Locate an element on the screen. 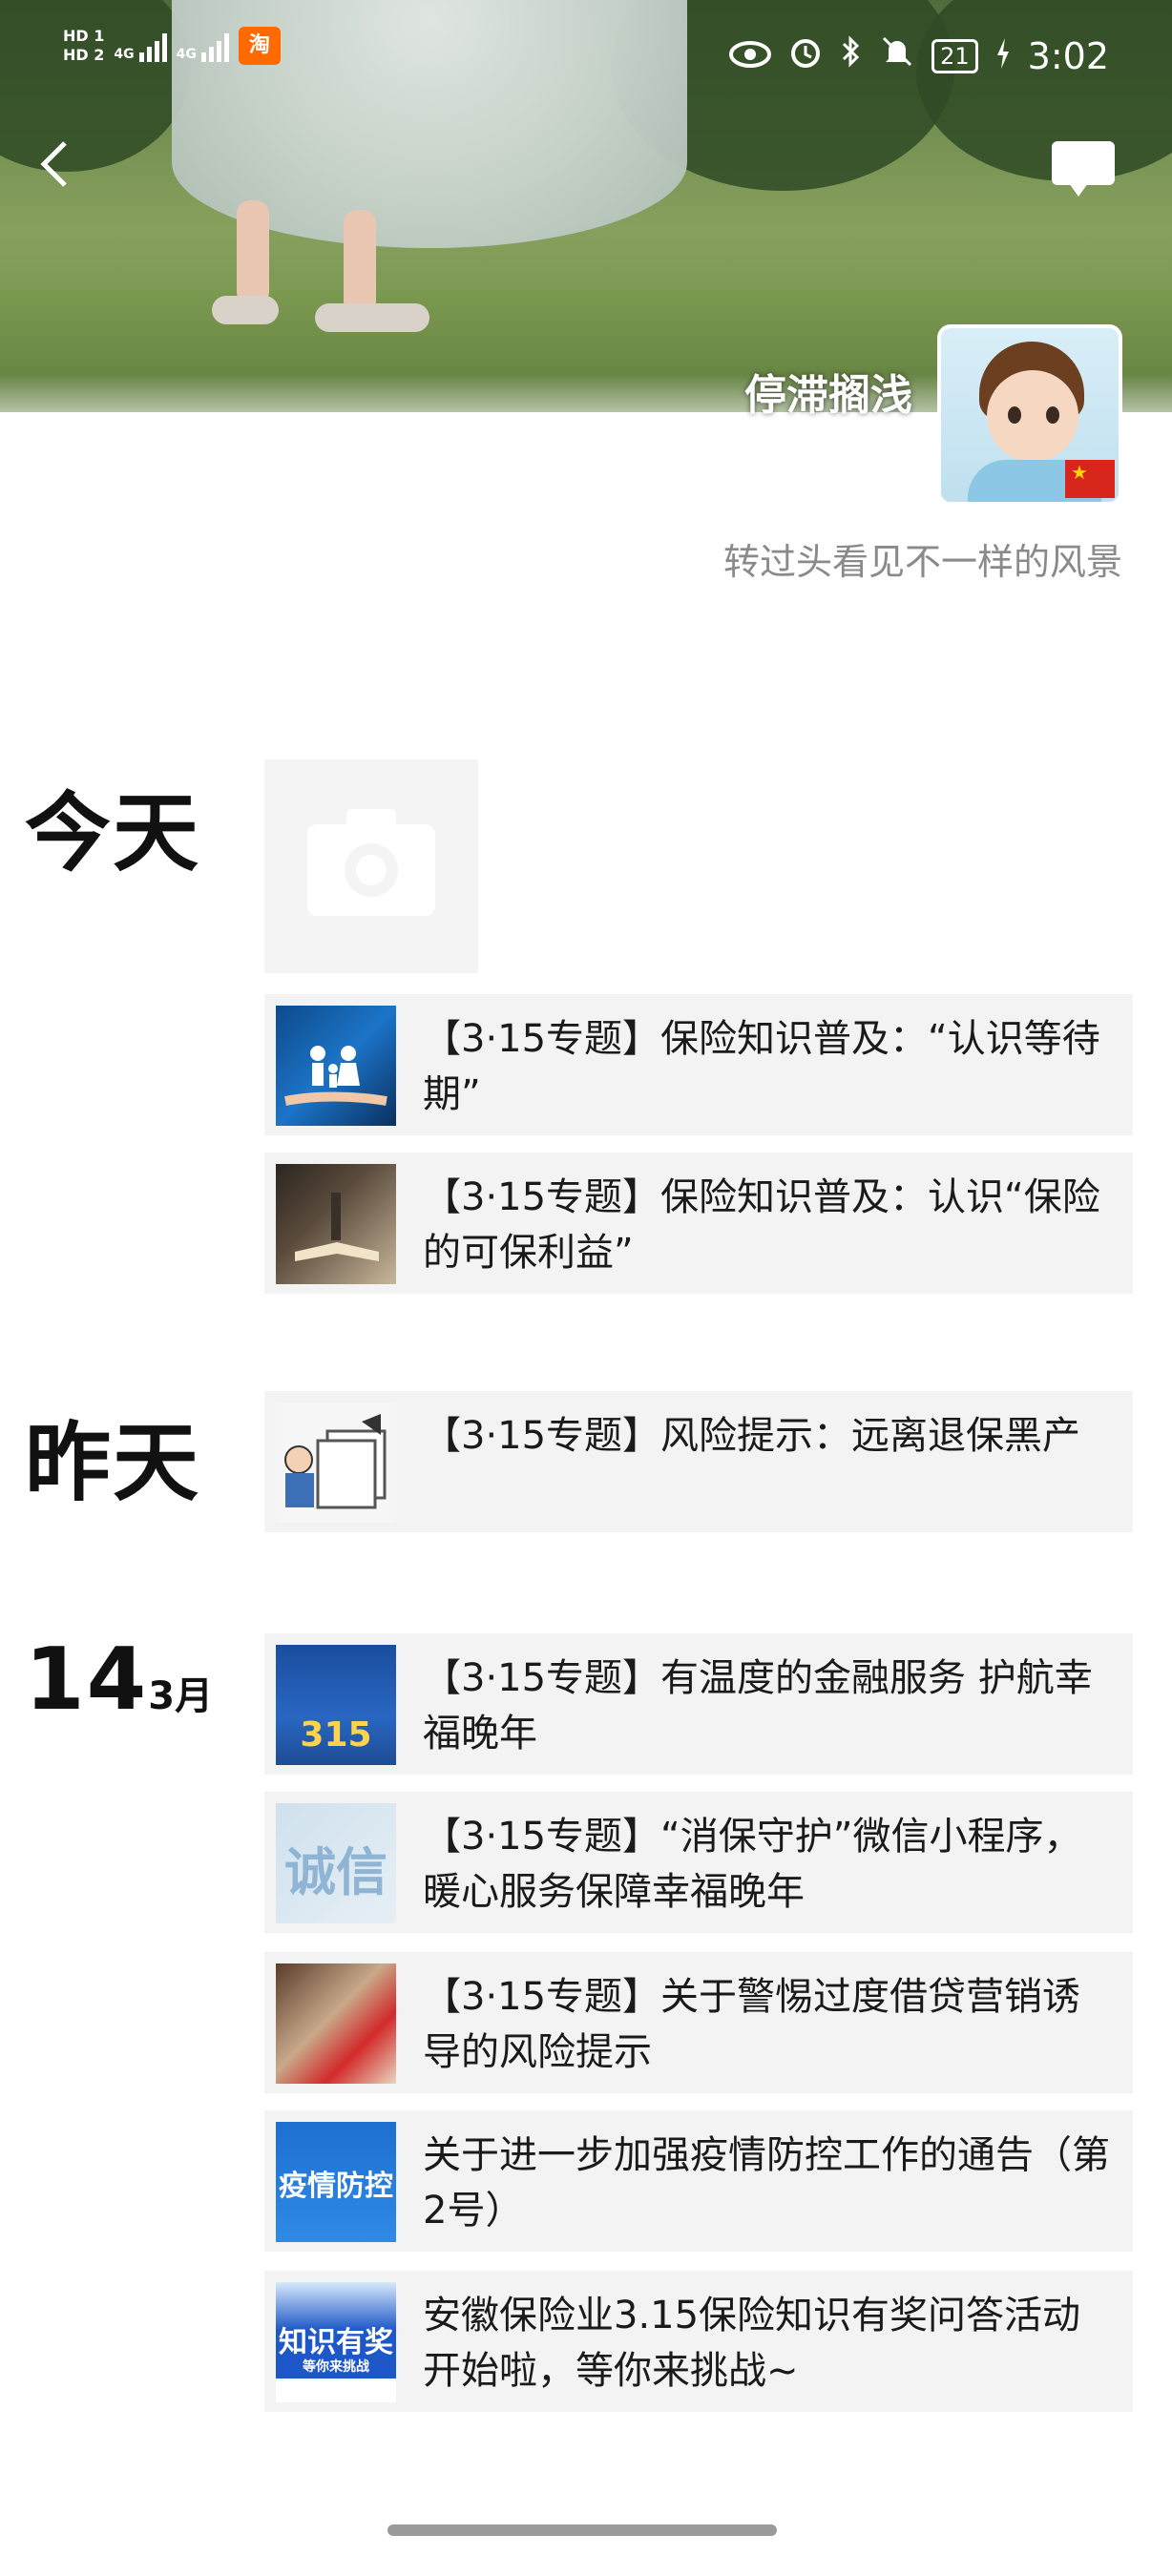  comment-button is located at coordinates (1085, 169).